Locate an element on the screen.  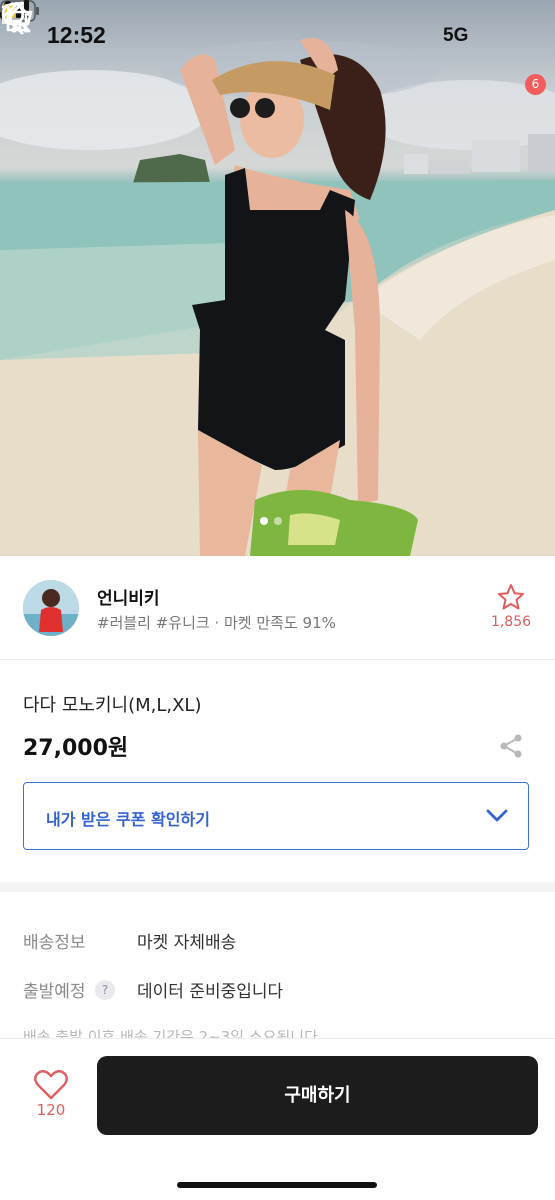
status-time: 12:52 is located at coordinates (76, 35).